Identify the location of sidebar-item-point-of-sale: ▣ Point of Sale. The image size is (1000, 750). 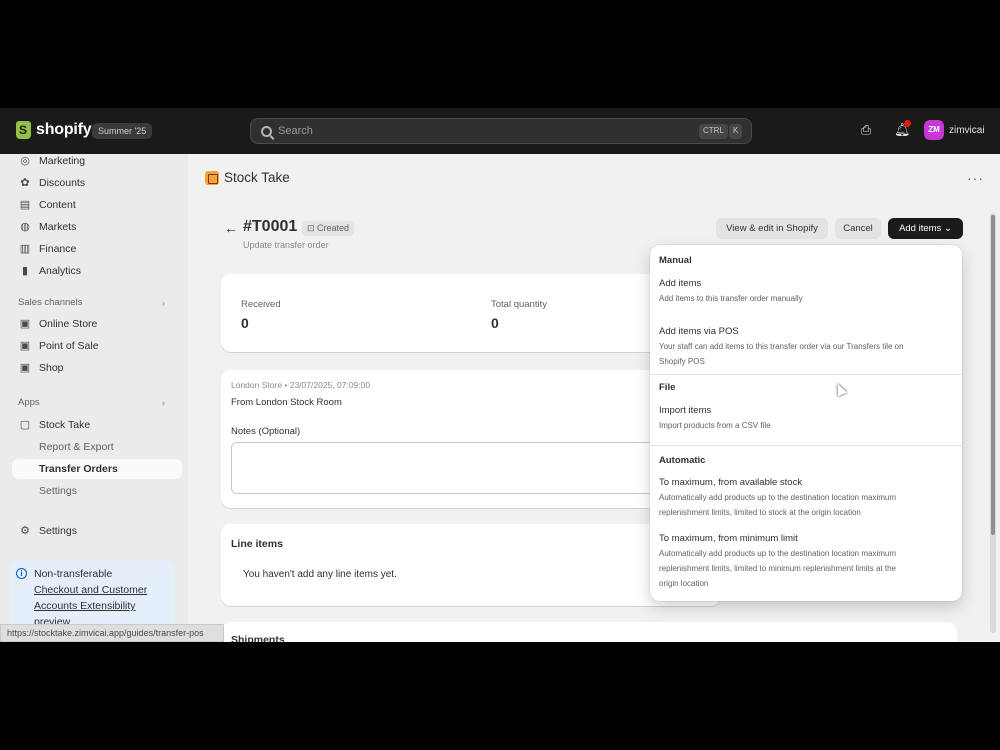
(97, 346).